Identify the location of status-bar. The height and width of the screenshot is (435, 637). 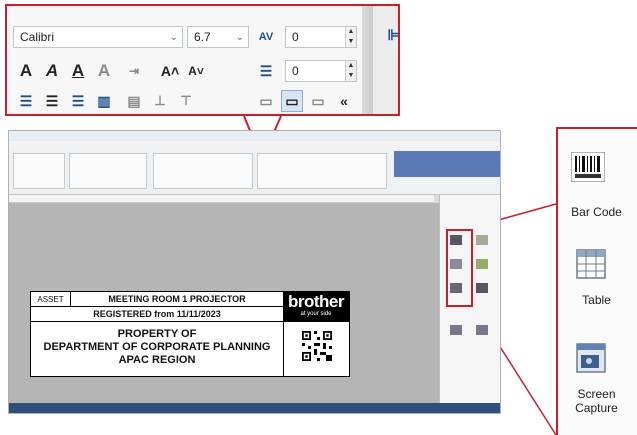
(254, 408).